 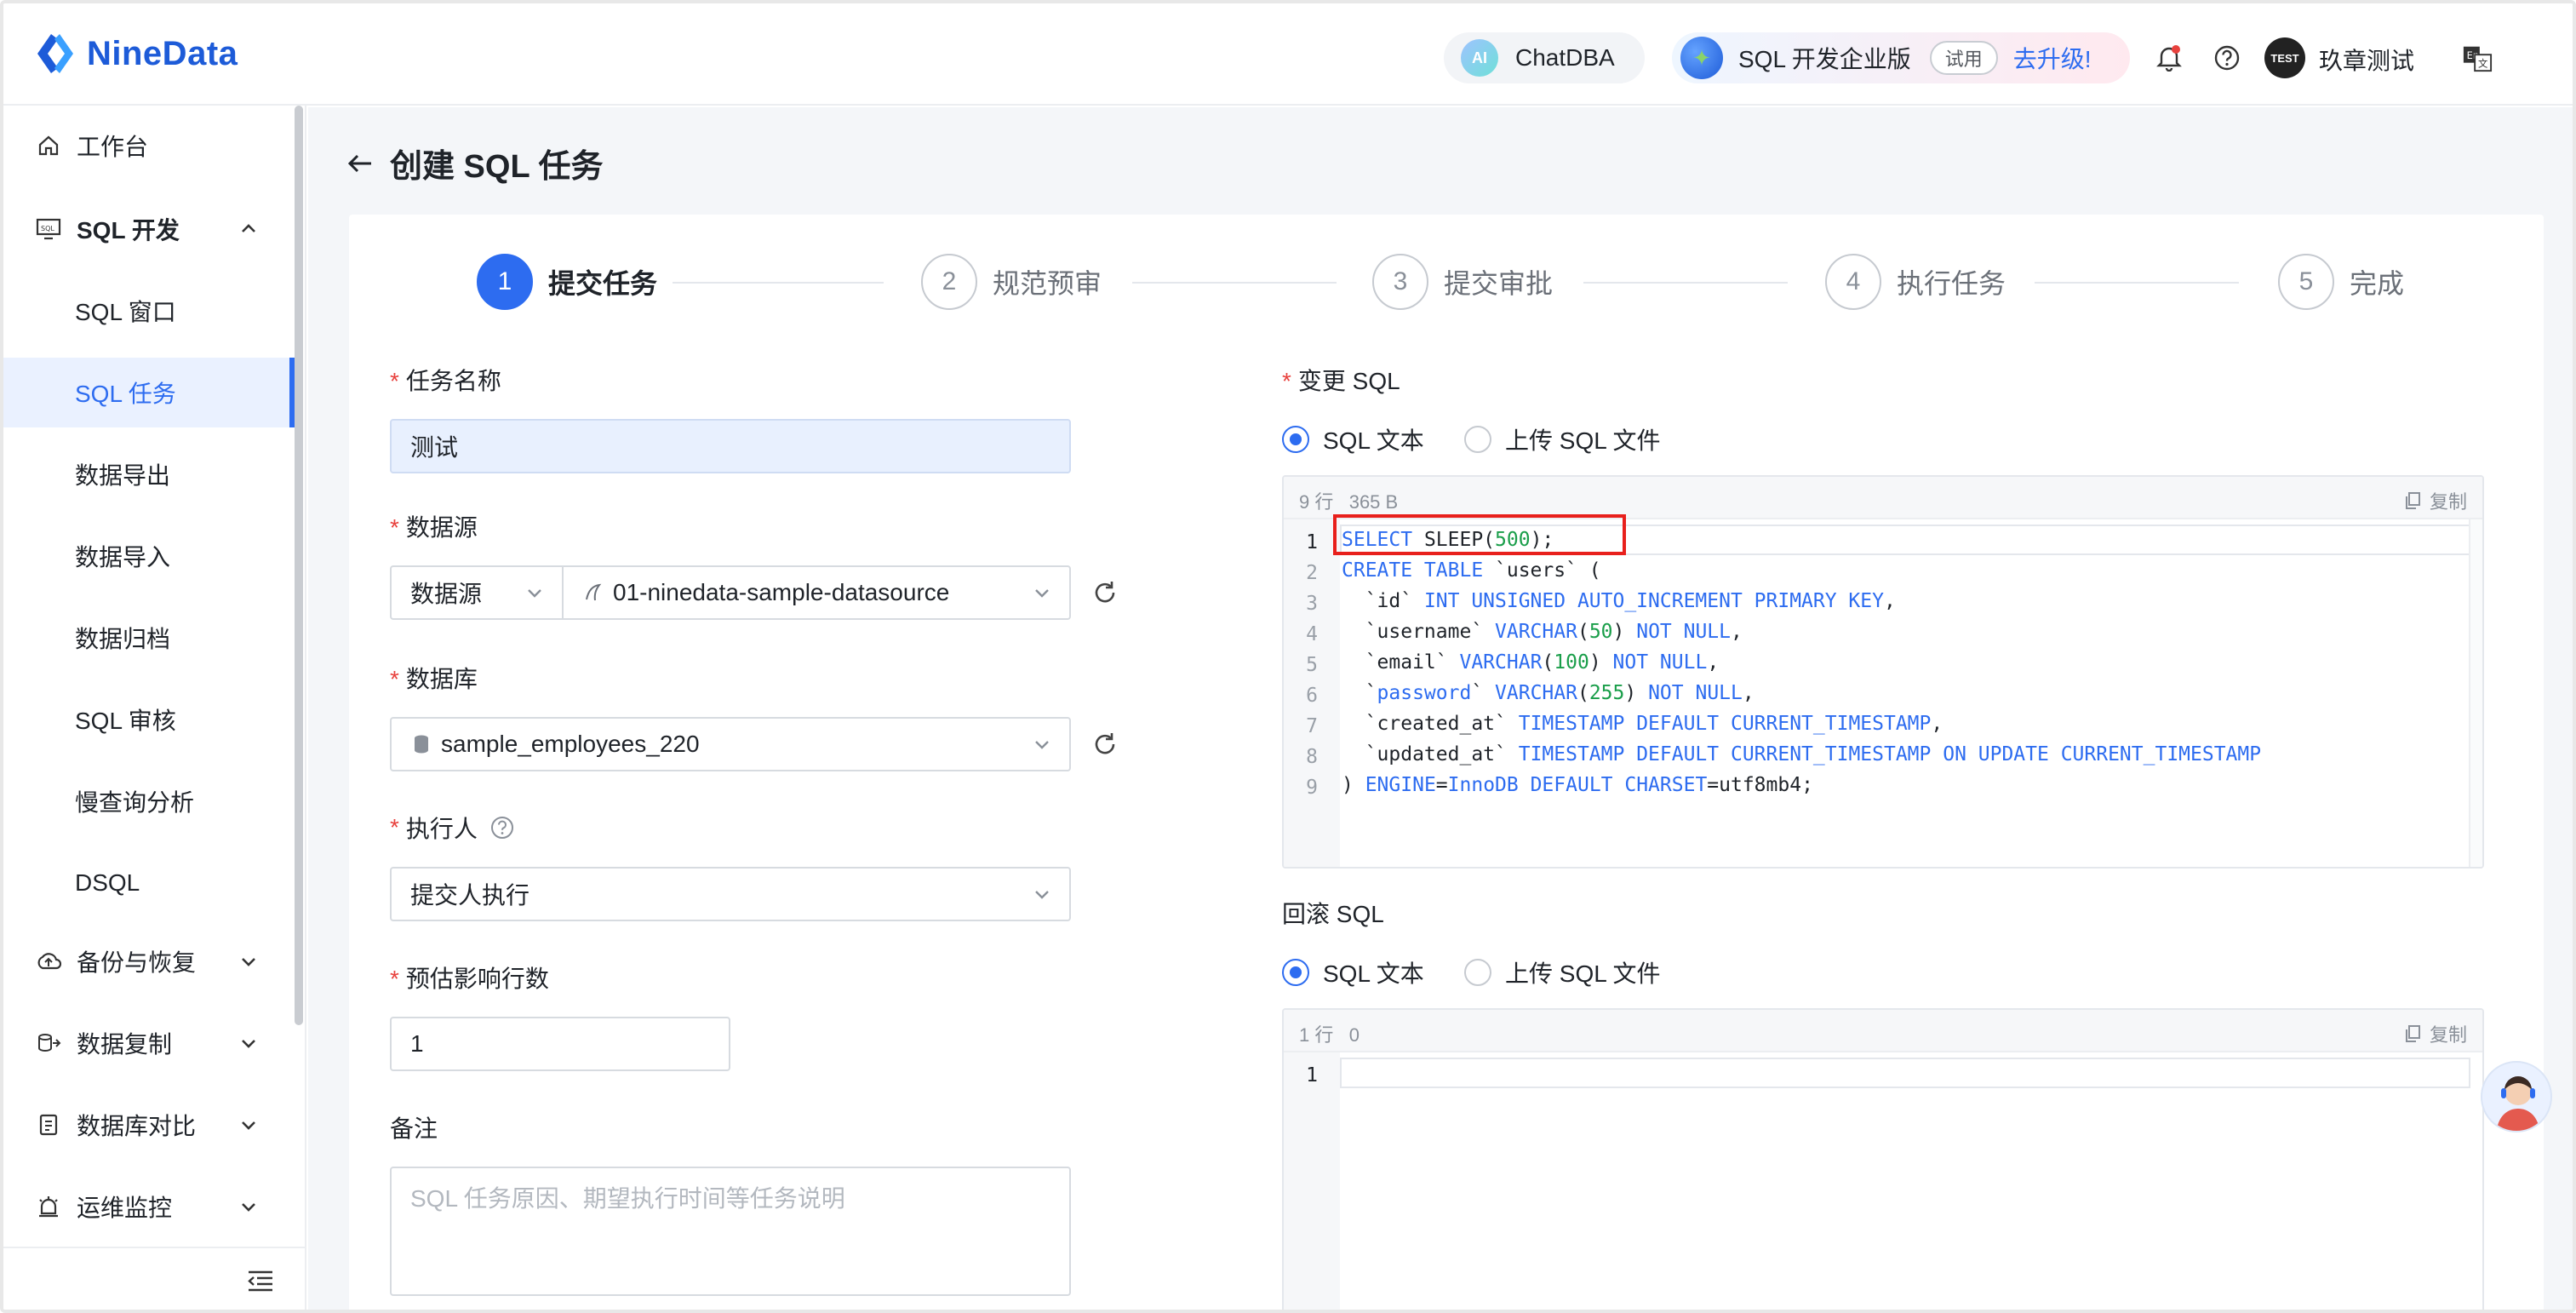 I want to click on change-sql-file-radio: 上传 SQL 文件, so click(x=1562, y=439).